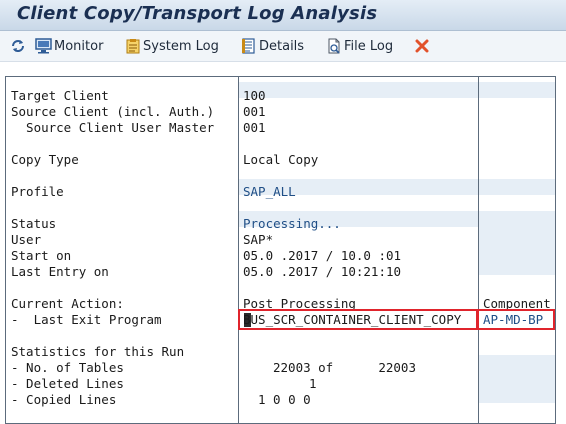  What do you see at coordinates (322, 255) in the screenshot?
I see `start-on-value: 05.0 .2017 / 10.0 :01` at bounding box center [322, 255].